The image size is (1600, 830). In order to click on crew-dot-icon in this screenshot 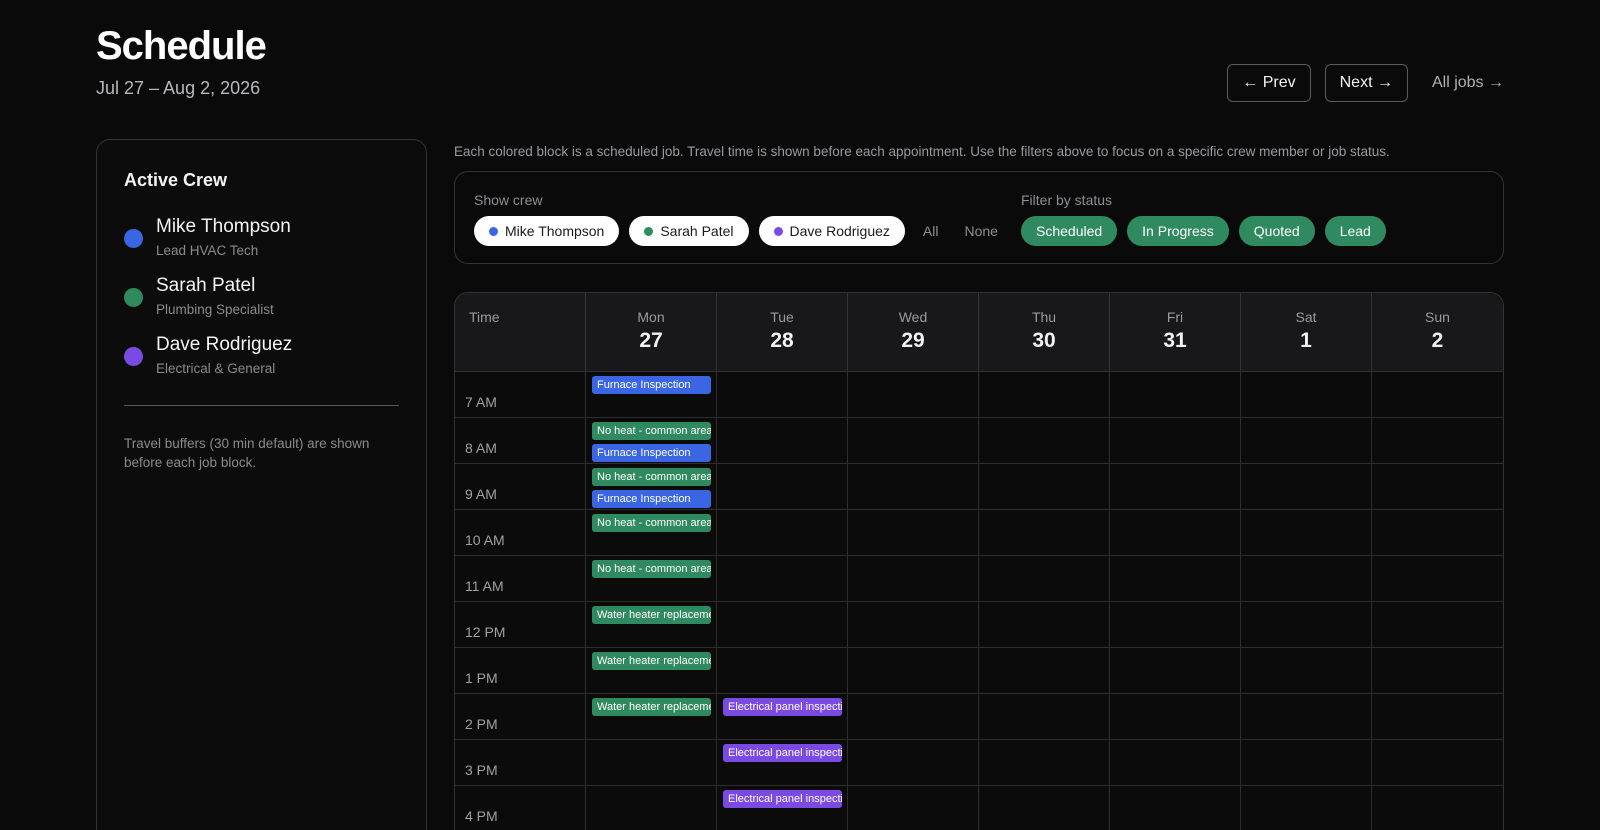, I will do `click(778, 231)`.